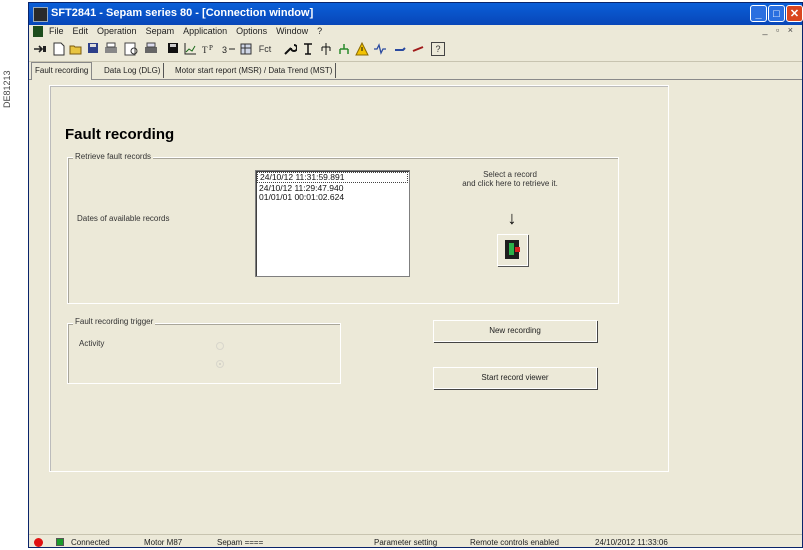  What do you see at coordinates (794, 13) in the screenshot?
I see `close-button: ✕` at bounding box center [794, 13].